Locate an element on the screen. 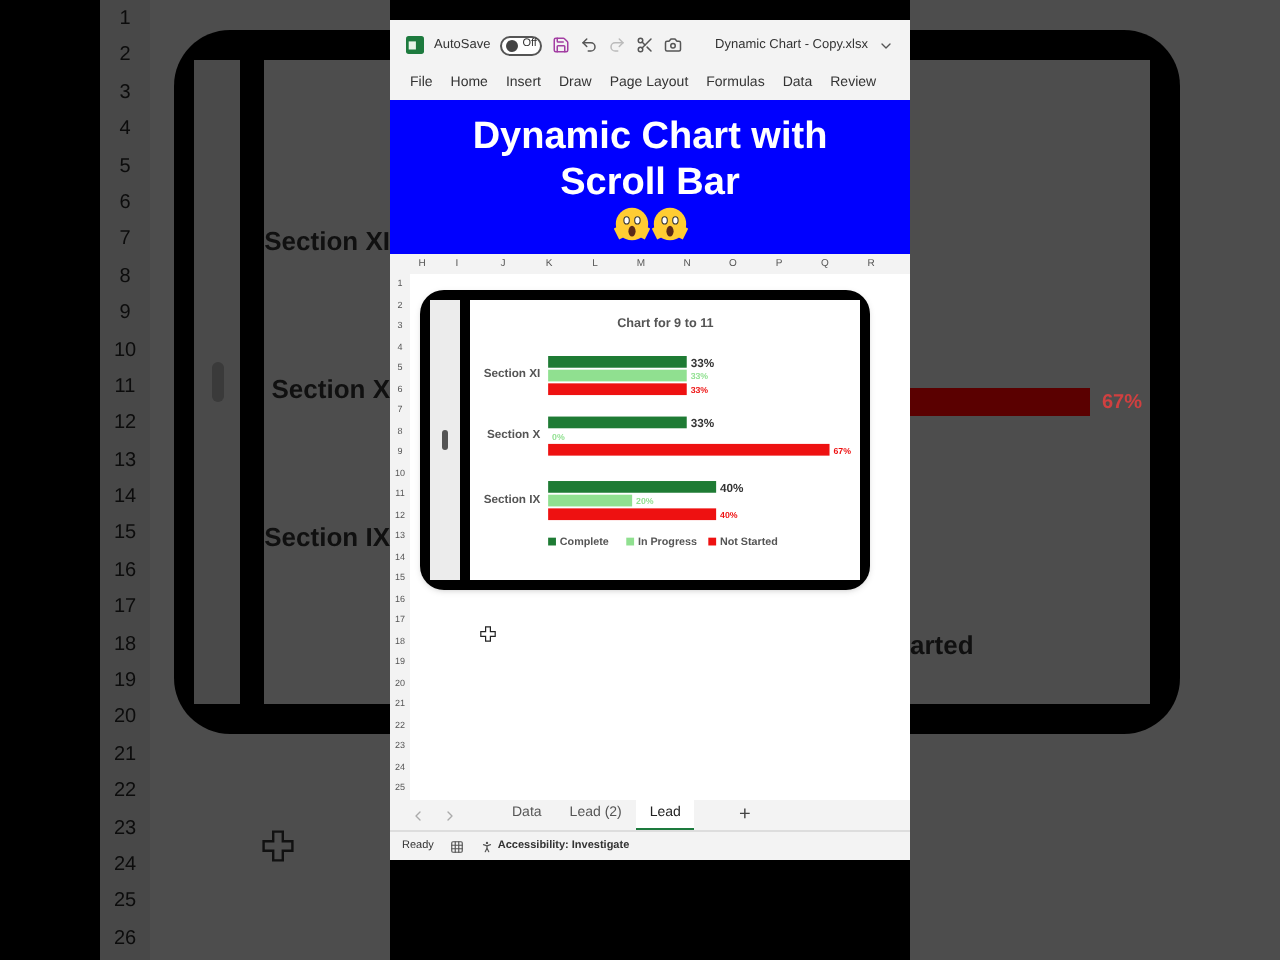 The height and width of the screenshot is (960, 1280). row-number: 21 is located at coordinates (125, 755).